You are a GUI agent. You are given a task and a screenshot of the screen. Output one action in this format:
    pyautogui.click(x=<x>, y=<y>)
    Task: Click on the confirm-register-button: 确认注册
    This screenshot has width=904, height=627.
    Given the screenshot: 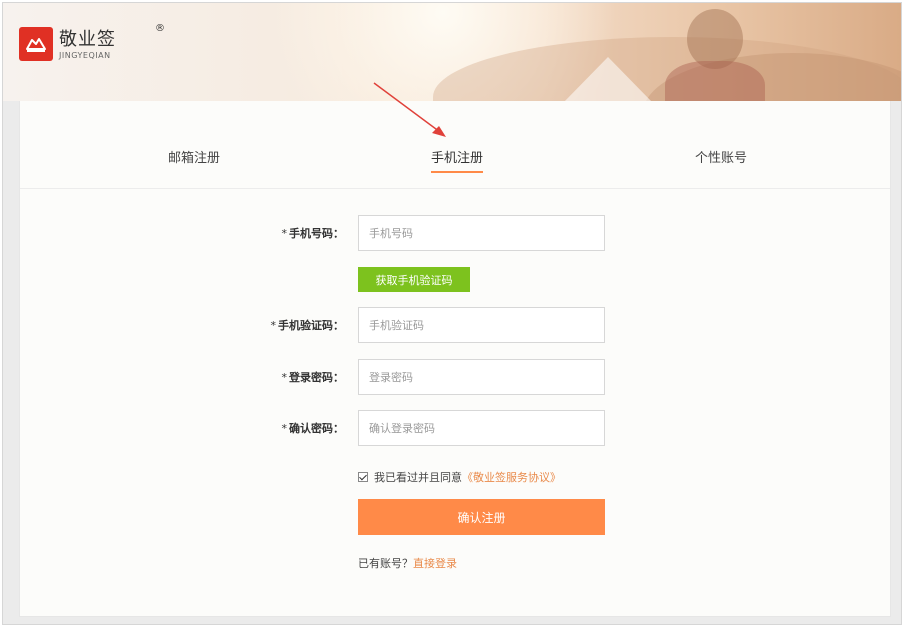 What is the action you would take?
    pyautogui.click(x=481, y=517)
    